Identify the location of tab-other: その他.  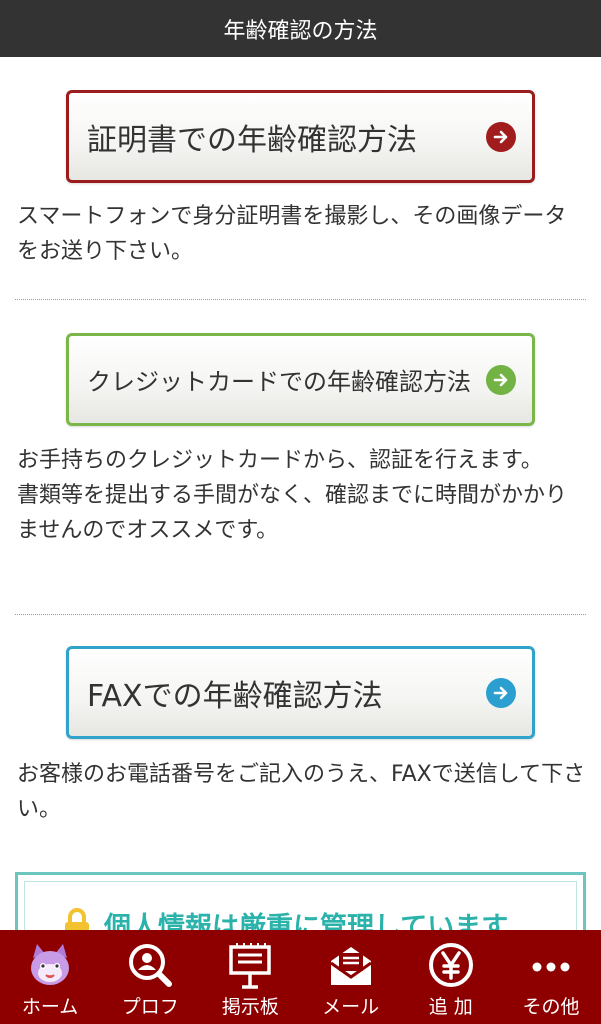
(551, 977).